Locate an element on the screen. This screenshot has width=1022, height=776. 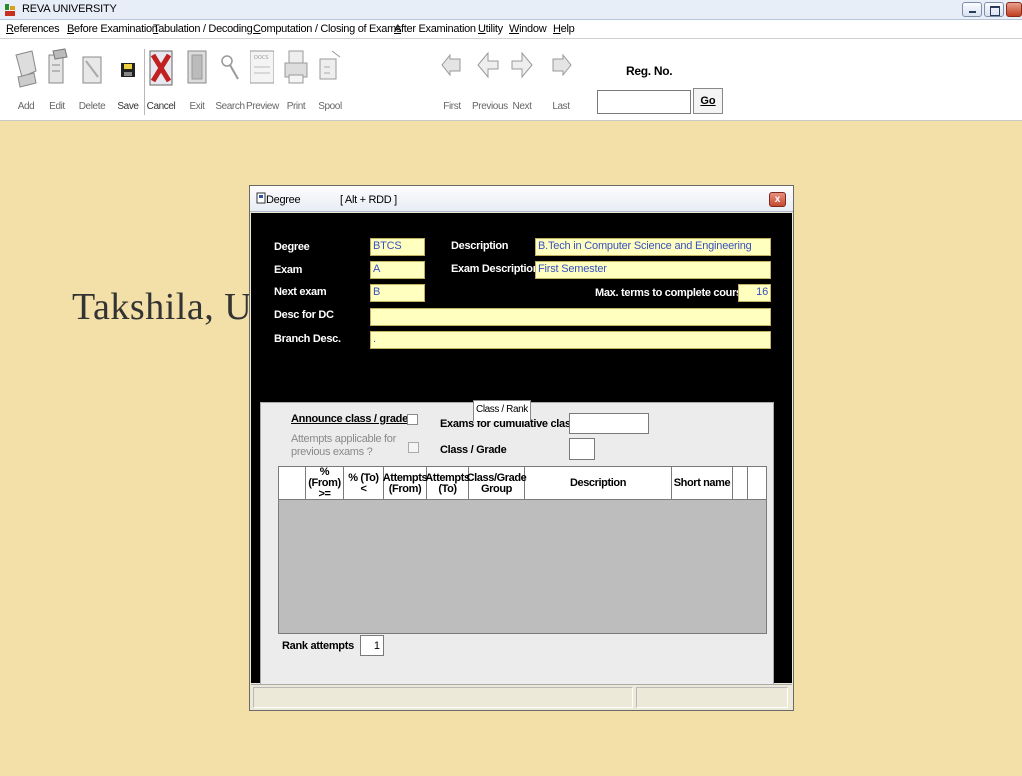
delete-icon is located at coordinates (92, 70).